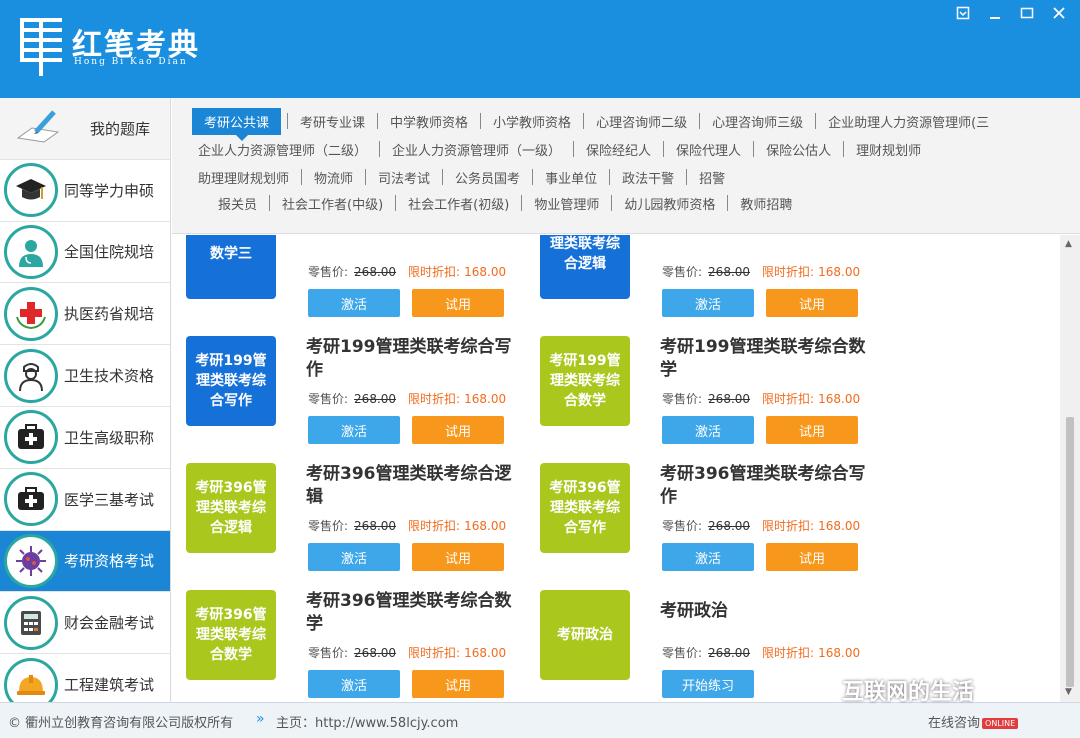  What do you see at coordinates (85, 190) in the screenshot?
I see `sidebar-item-equivalent-degree: 同等学力申硕` at bounding box center [85, 190].